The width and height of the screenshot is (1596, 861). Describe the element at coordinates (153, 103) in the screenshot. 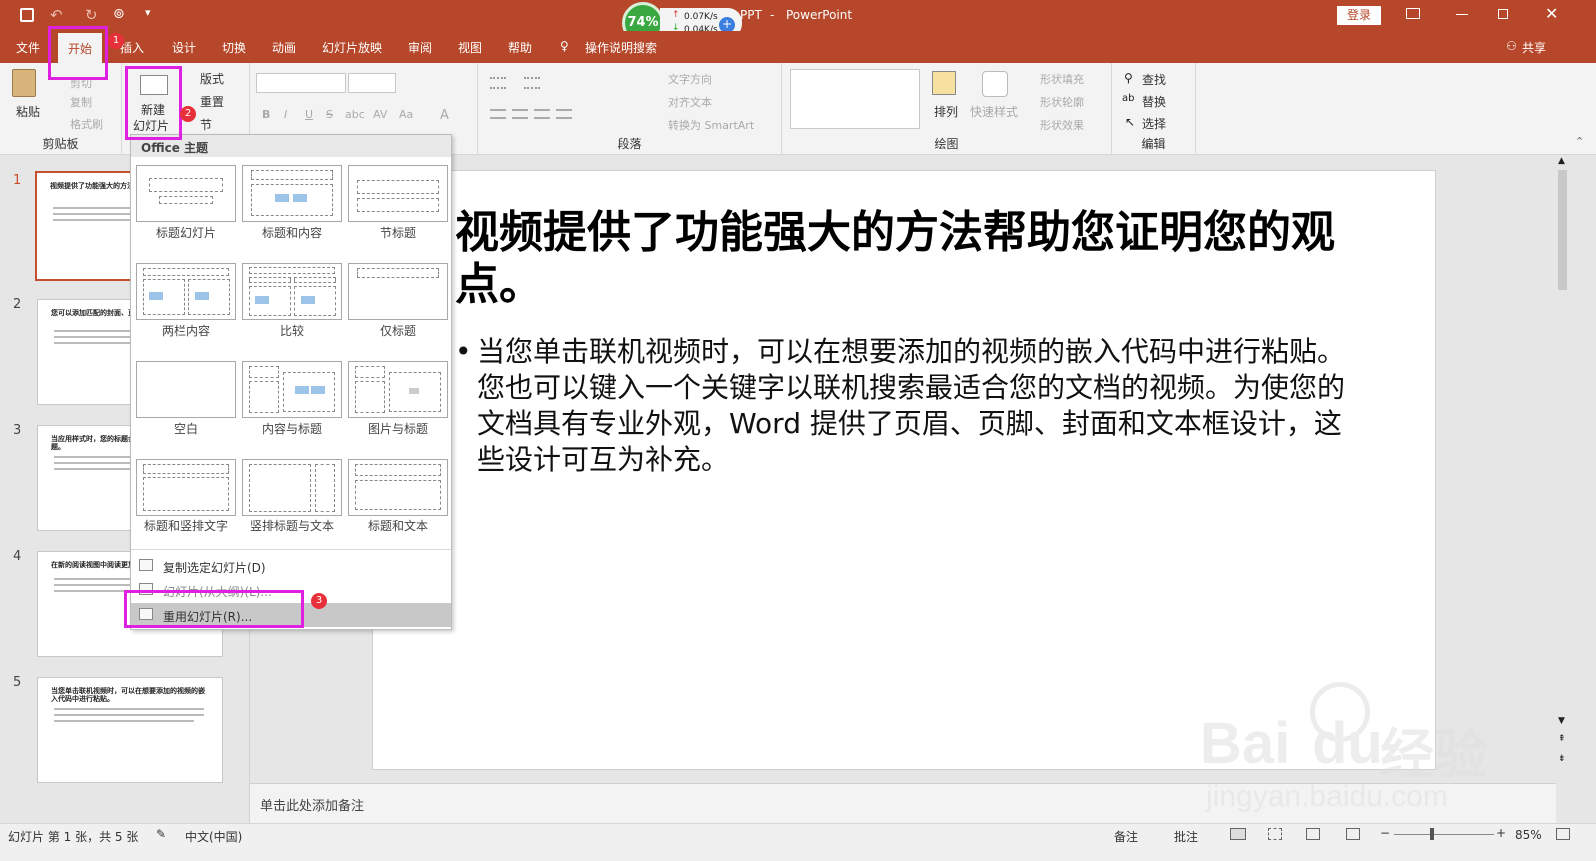

I see `highlight-new-slide` at that location.